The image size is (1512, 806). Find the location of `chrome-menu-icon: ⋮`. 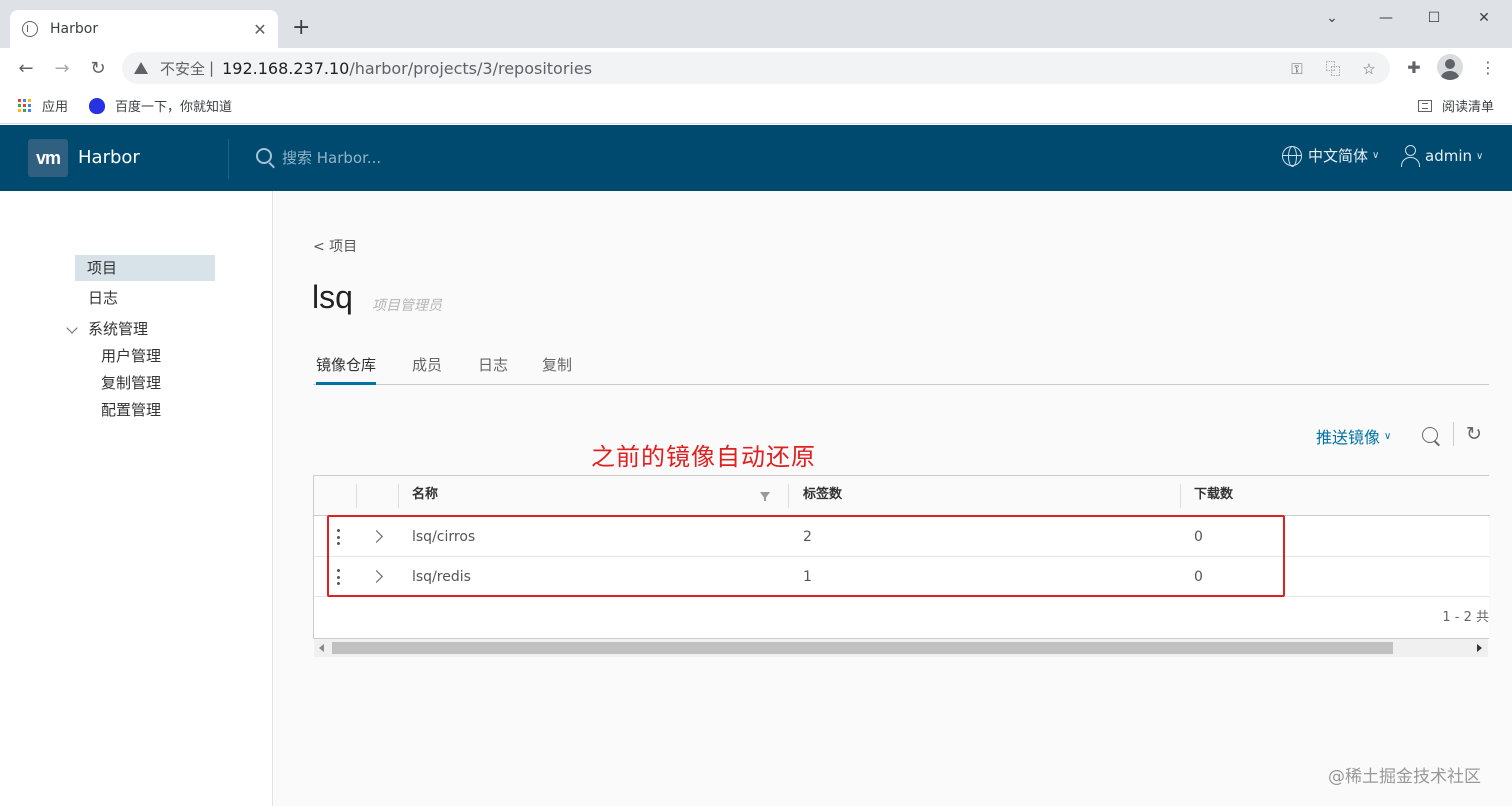

chrome-menu-icon: ⋮ is located at coordinates (1488, 68).